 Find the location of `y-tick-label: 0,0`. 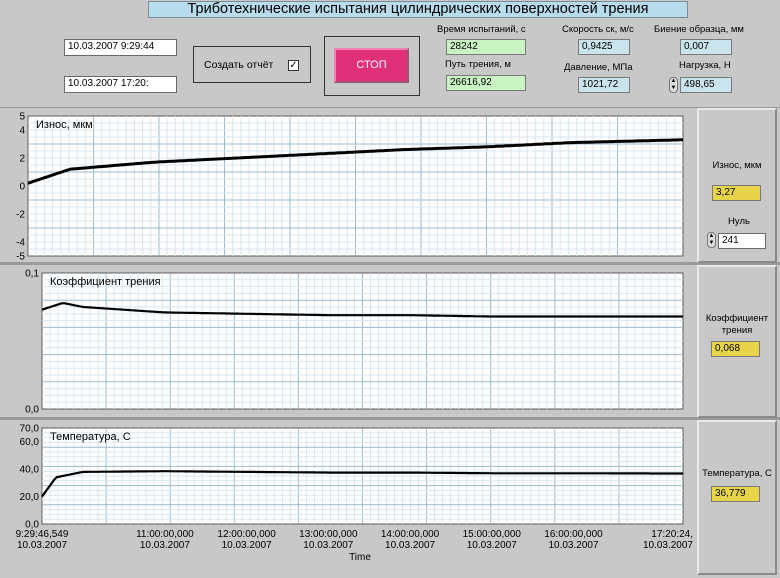

y-tick-label: 0,0 is located at coordinates (32, 410).